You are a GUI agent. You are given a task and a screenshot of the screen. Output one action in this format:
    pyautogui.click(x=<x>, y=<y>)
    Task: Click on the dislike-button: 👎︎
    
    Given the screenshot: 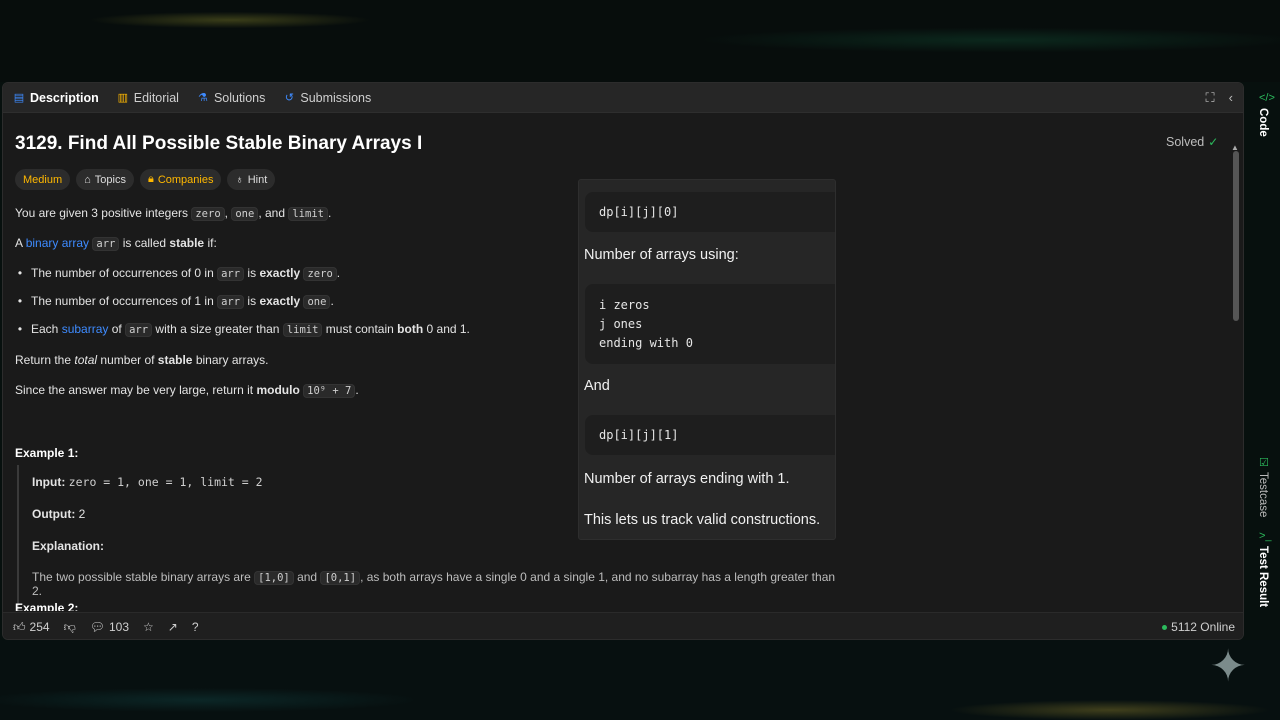 What is the action you would take?
    pyautogui.click(x=70, y=627)
    